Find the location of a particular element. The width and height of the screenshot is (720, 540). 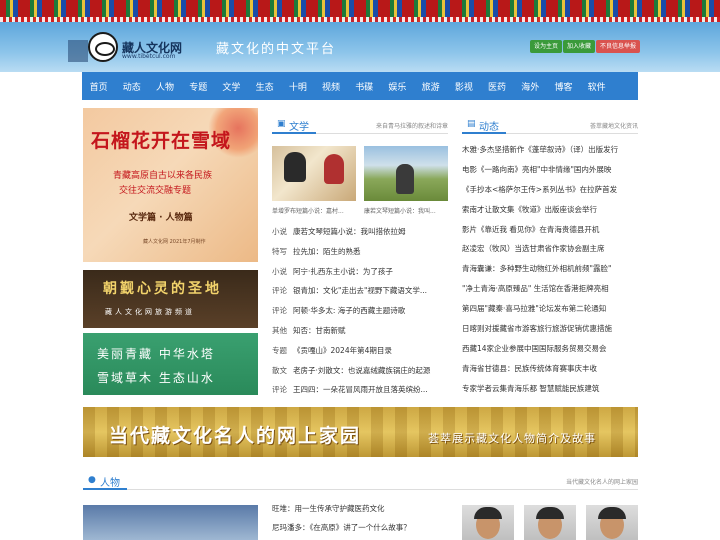

news-item: 西藏14家企业参展中国国际服务贸易交易会 is located at coordinates (550, 349).